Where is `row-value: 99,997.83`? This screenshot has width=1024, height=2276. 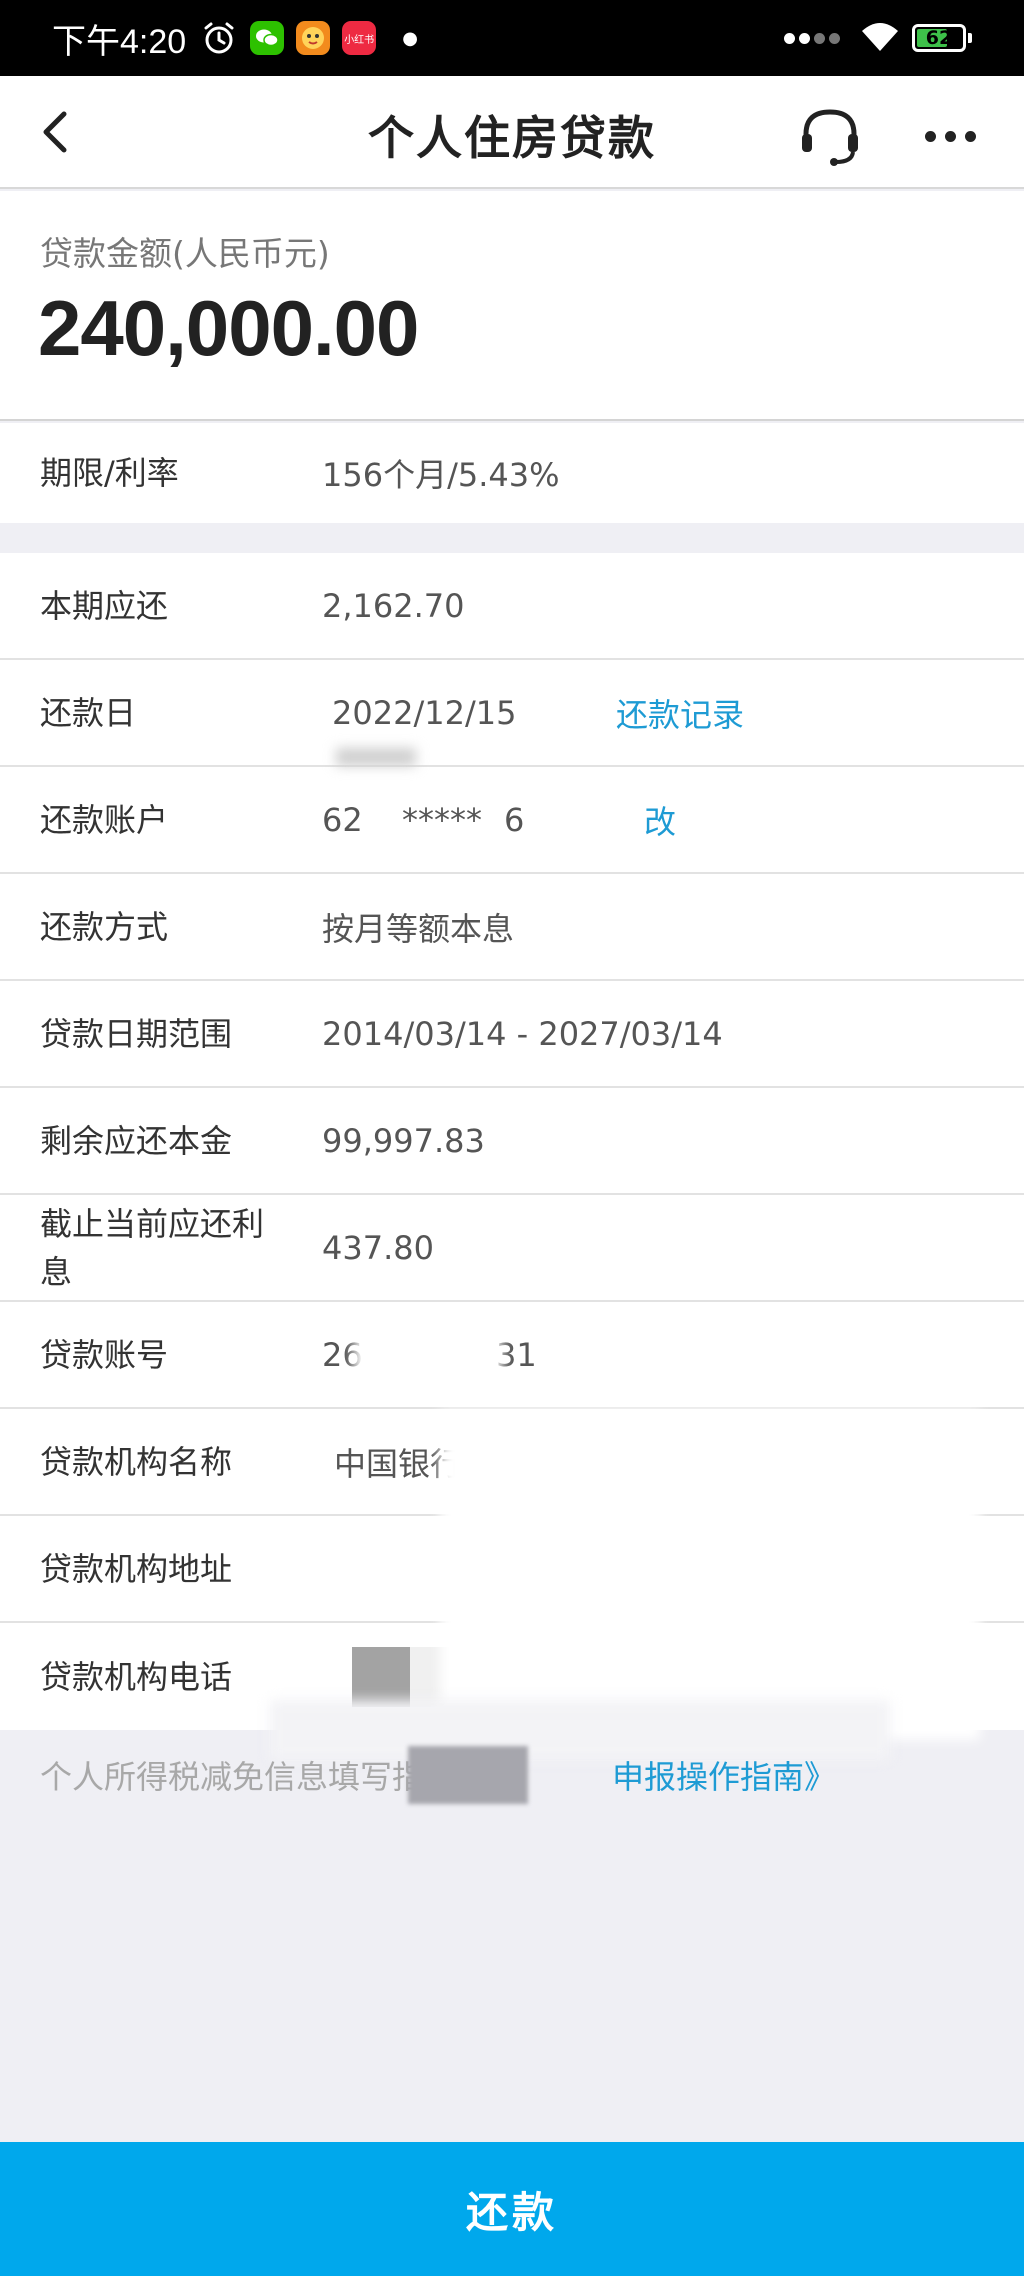
row-value: 99,997.83 is located at coordinates (403, 1140).